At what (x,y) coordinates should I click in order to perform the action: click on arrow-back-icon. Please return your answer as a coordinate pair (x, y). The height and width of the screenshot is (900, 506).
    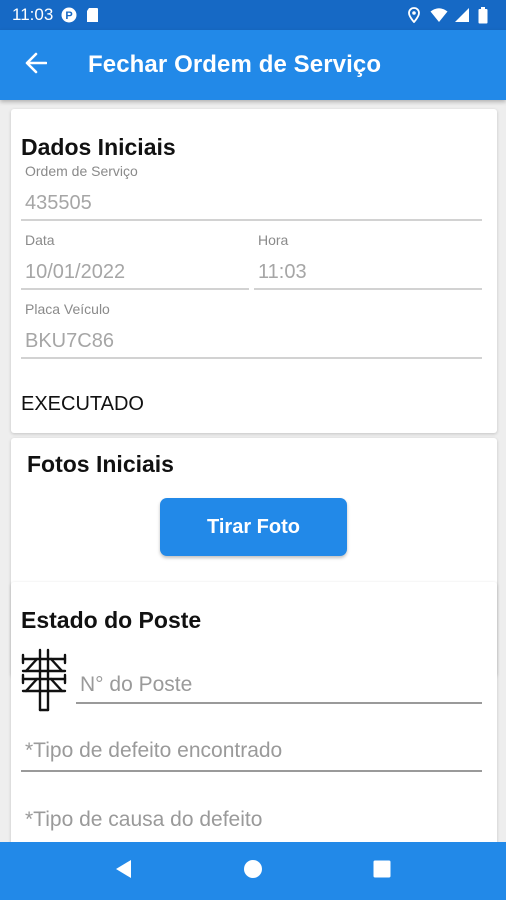
    Looking at the image, I should click on (36, 65).